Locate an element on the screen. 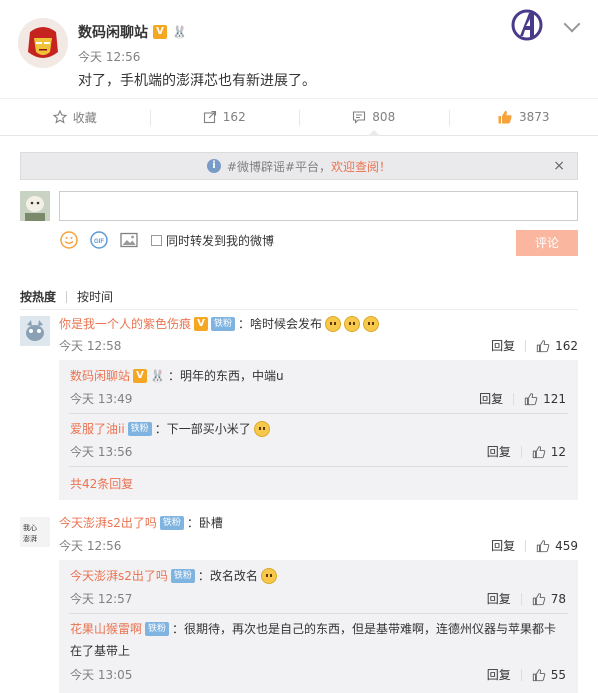 This screenshot has width=598, height=693. comment-avatar is located at coordinates (35, 331).